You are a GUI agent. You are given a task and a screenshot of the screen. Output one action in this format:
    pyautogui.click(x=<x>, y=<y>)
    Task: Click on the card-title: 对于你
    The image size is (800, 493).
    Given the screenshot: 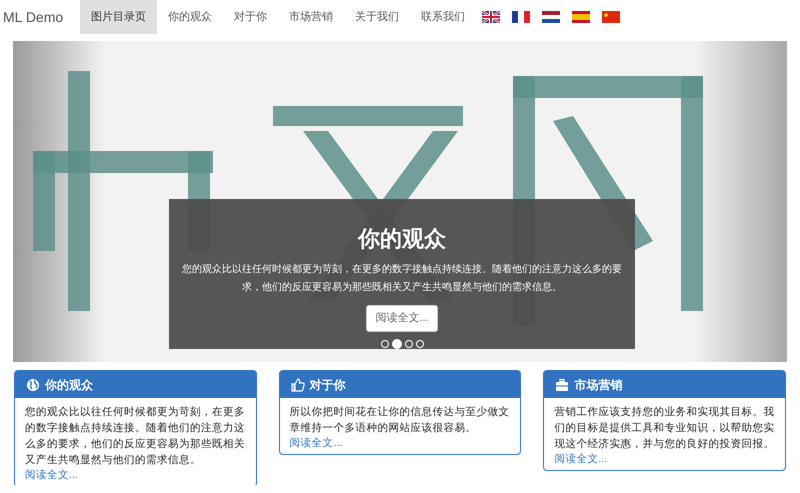 What is the action you would take?
    pyautogui.click(x=328, y=385)
    